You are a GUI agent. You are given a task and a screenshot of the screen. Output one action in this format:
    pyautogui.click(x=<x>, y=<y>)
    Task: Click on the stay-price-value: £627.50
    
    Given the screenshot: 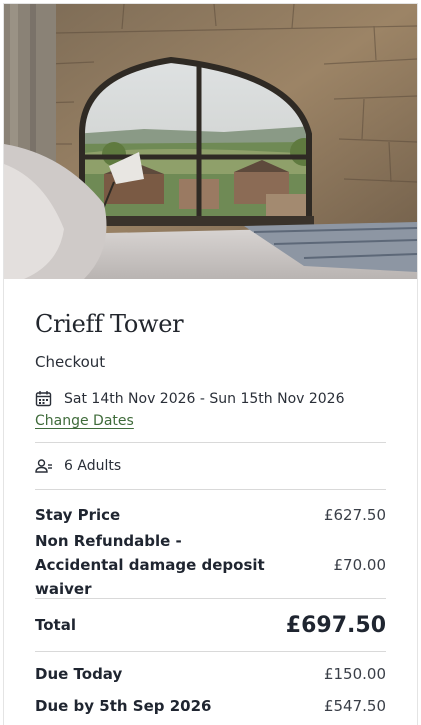 What is the action you would take?
    pyautogui.click(x=354, y=515)
    